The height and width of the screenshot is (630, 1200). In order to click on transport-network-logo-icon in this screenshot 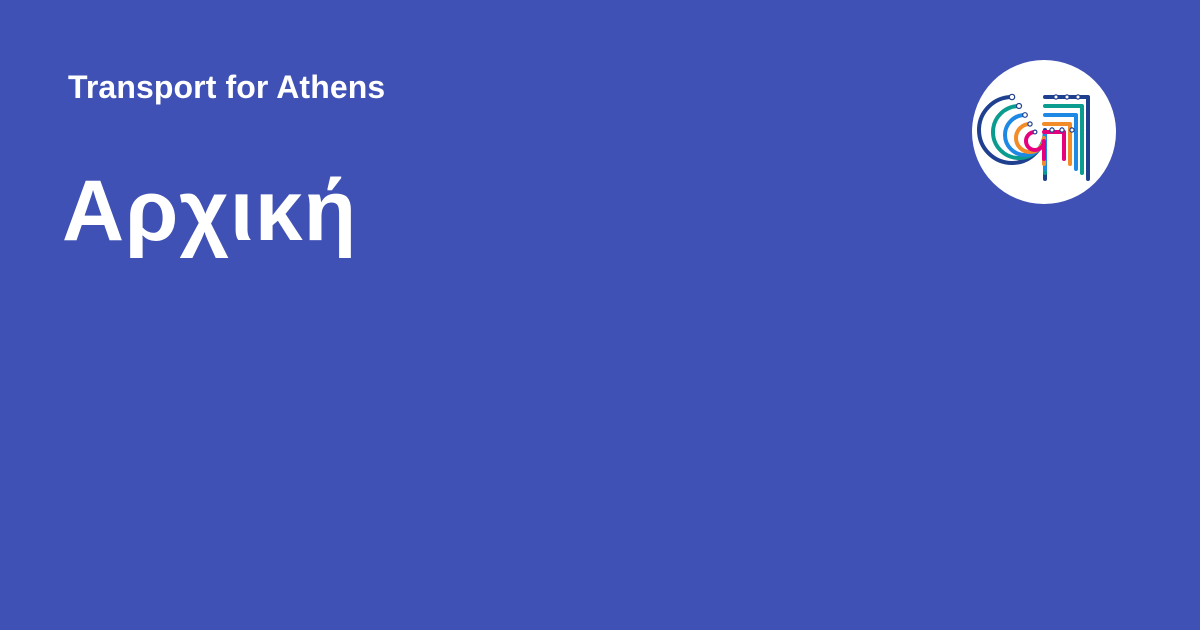, I will do `click(1033, 137)`.